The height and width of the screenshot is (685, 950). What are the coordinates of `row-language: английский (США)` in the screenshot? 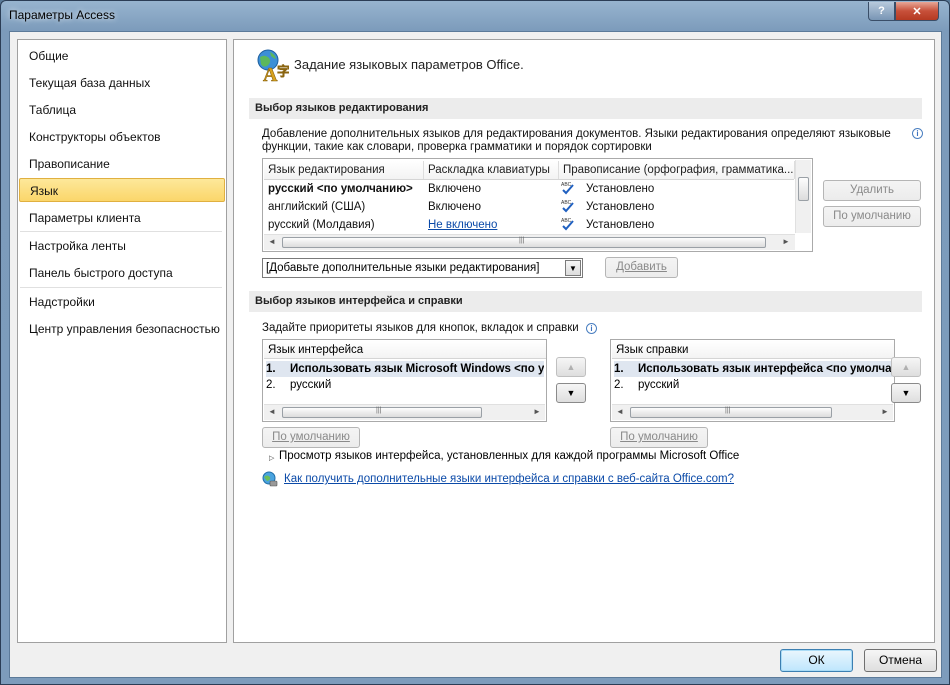 It's located at (316, 207).